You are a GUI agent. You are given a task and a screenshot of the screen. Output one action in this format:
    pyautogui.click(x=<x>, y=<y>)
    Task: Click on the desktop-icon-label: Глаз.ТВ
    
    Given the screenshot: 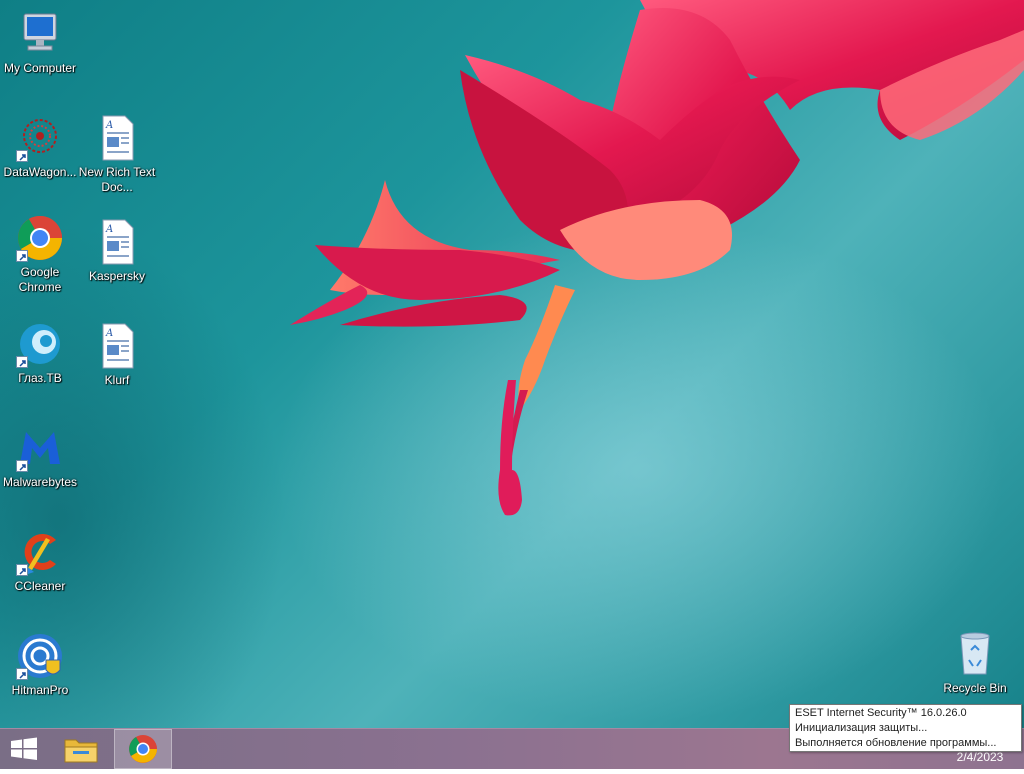 What is the action you would take?
    pyautogui.click(x=40, y=378)
    